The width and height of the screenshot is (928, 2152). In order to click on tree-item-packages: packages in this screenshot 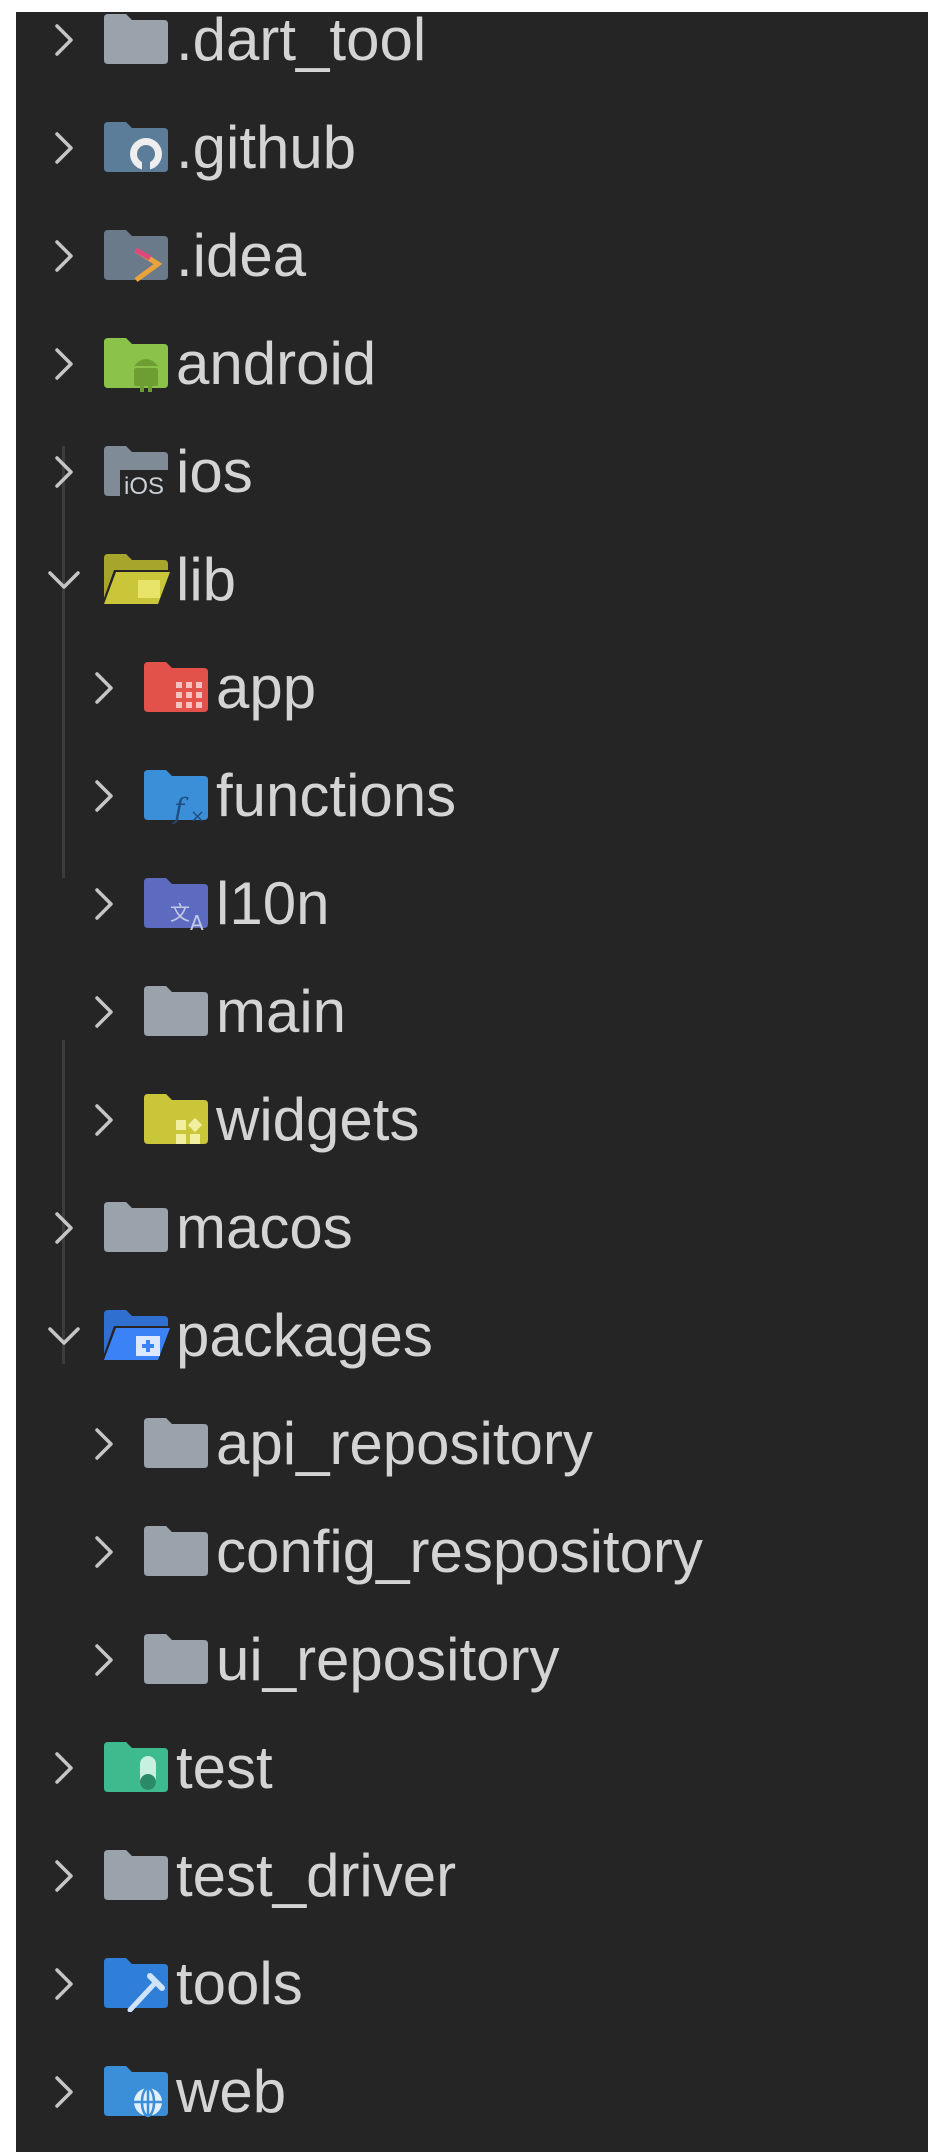, I will do `click(472, 1336)`.